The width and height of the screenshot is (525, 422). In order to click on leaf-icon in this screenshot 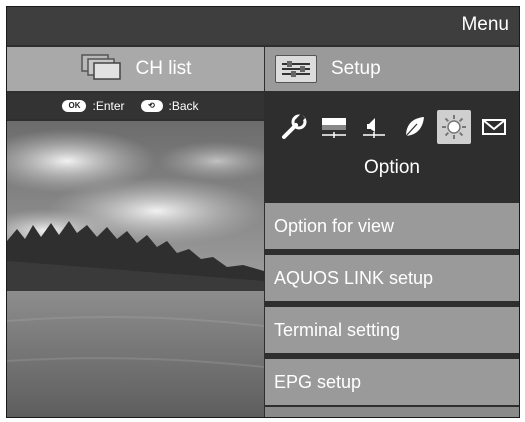, I will do `click(414, 127)`.